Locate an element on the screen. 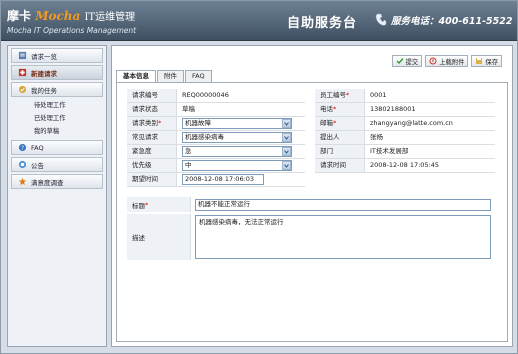 The width and height of the screenshot is (518, 354). sidebar-item-new-request: 新建请求 is located at coordinates (57, 72).